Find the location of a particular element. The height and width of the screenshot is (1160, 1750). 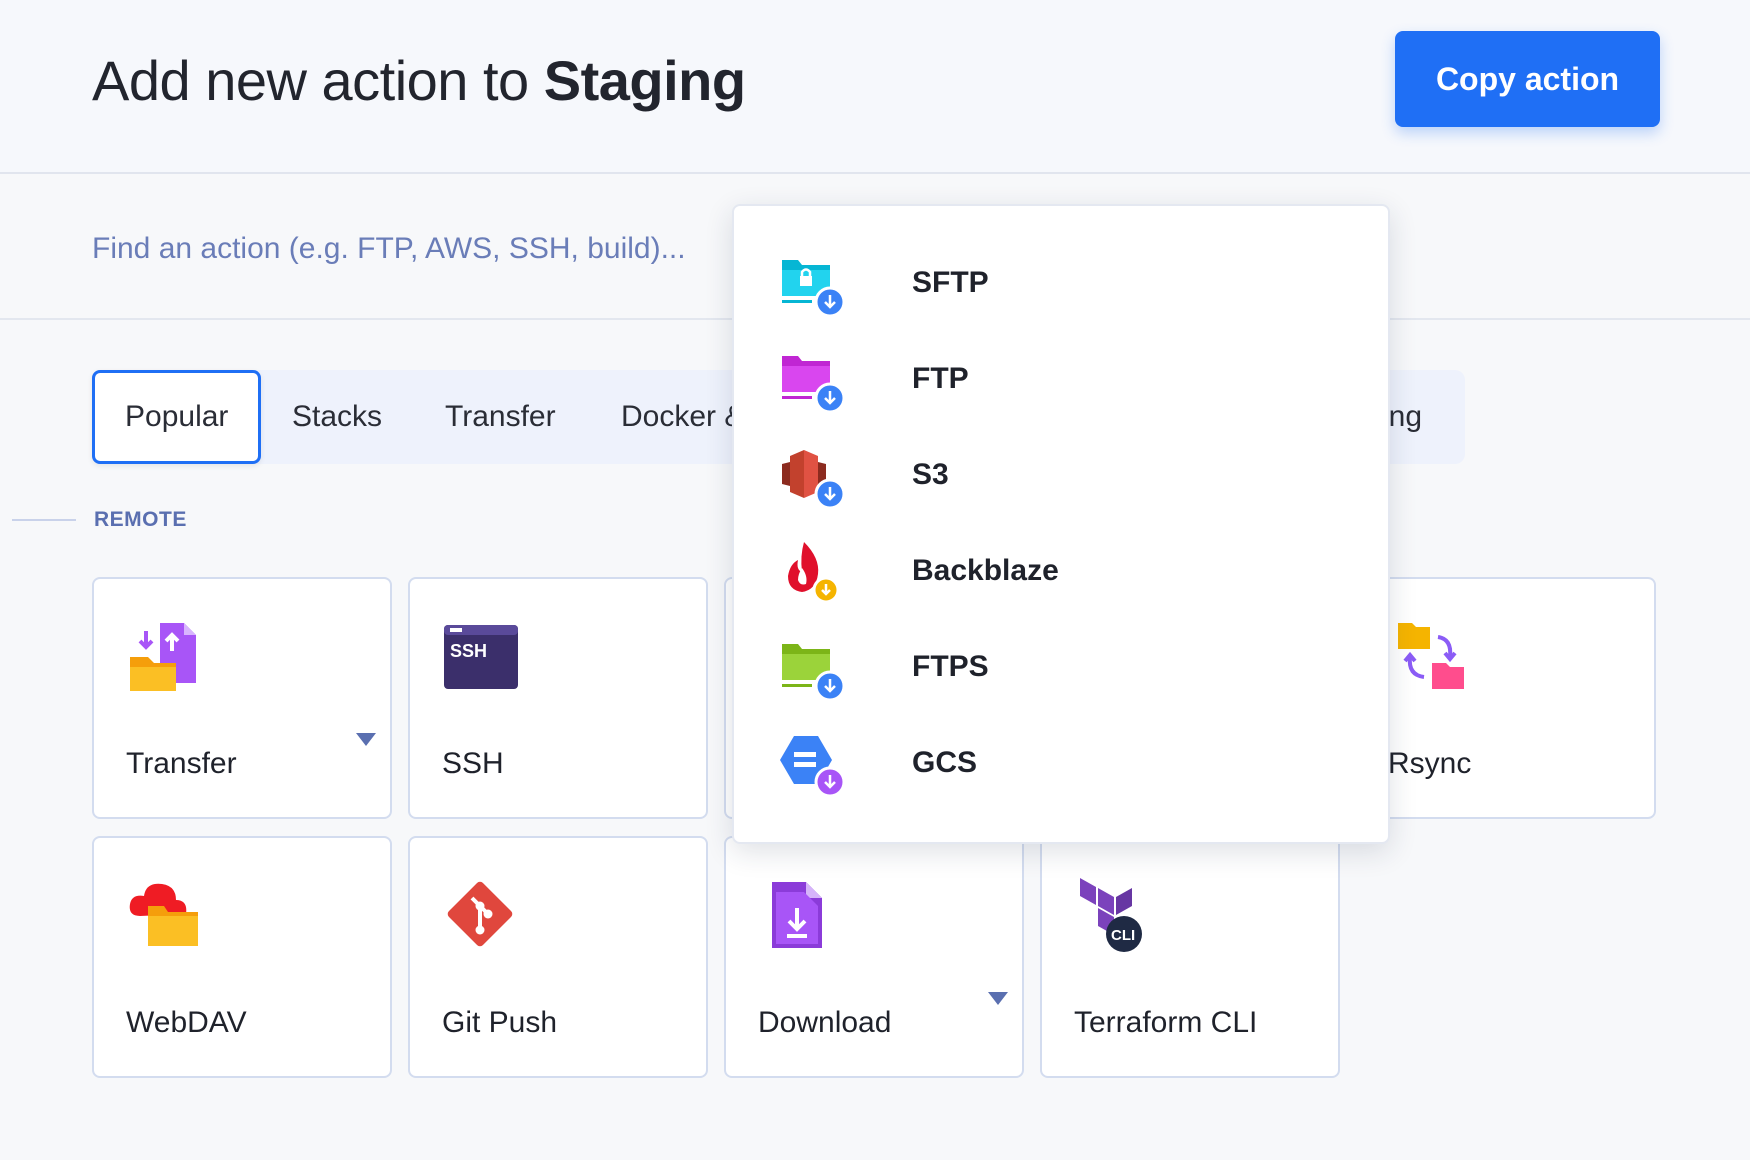

rsync-icon is located at coordinates (1432, 655).